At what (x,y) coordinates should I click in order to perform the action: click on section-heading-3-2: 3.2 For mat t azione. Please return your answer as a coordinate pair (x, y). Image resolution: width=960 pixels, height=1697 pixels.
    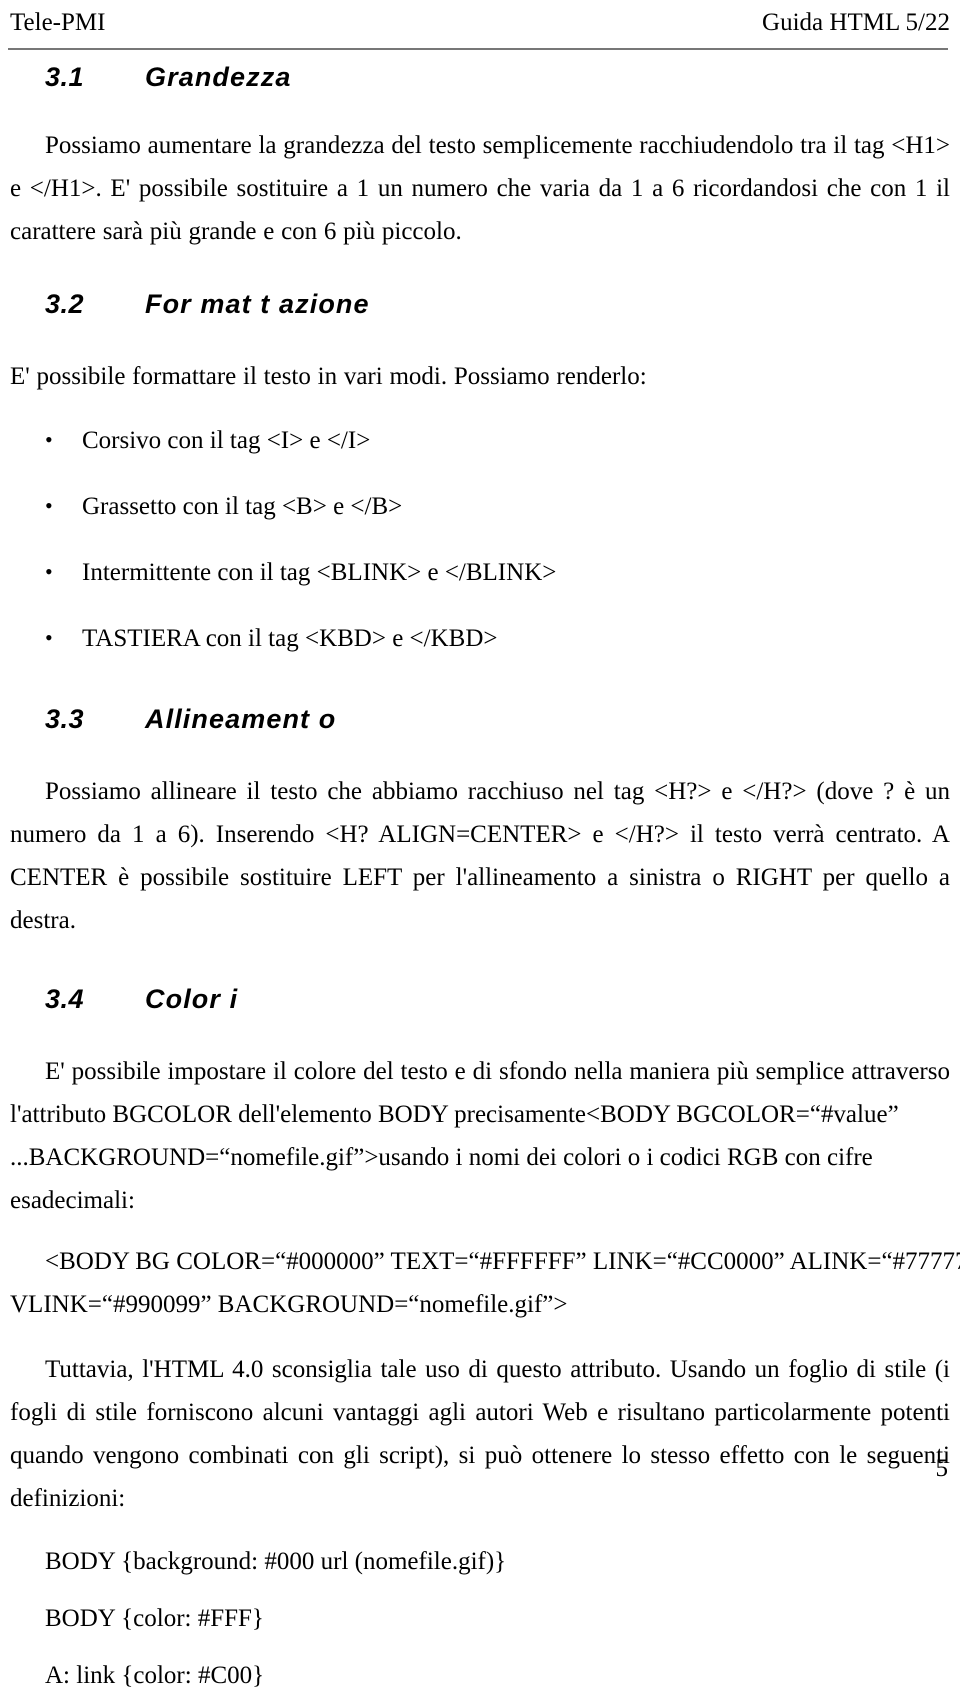
    Looking at the image, I should click on (480, 304).